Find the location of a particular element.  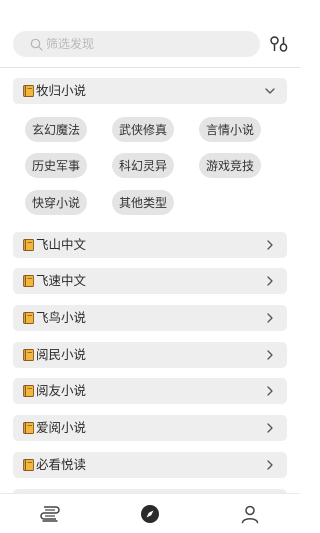

bookshelf-icon is located at coordinates (50, 514).